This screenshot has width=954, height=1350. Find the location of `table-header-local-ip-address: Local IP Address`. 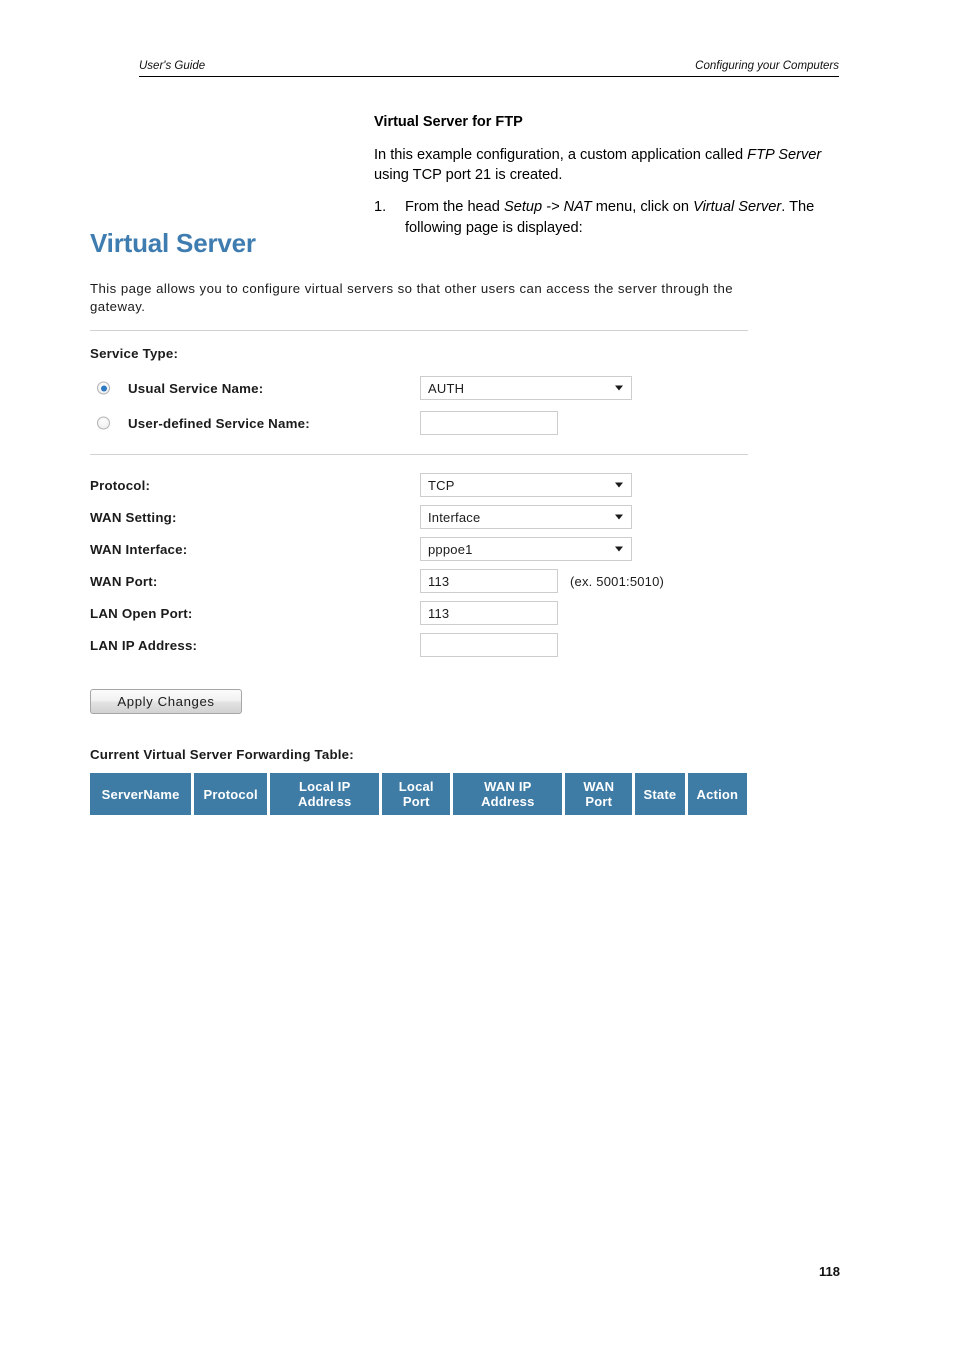

table-header-local-ip-address: Local IP Address is located at coordinates (325, 794).